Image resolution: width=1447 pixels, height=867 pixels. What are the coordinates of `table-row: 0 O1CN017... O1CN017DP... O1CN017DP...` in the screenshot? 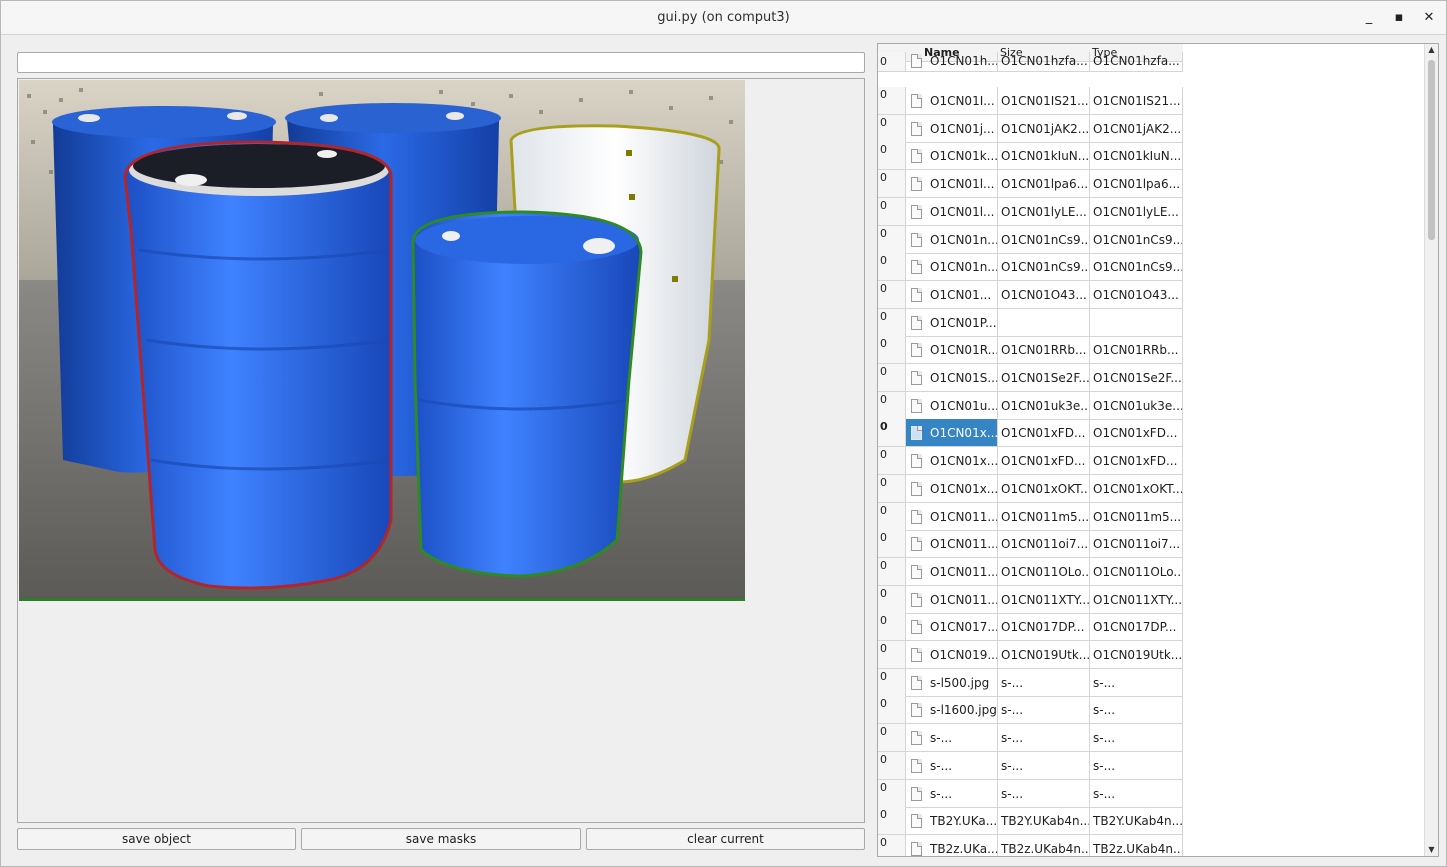 It's located at (1030, 627).